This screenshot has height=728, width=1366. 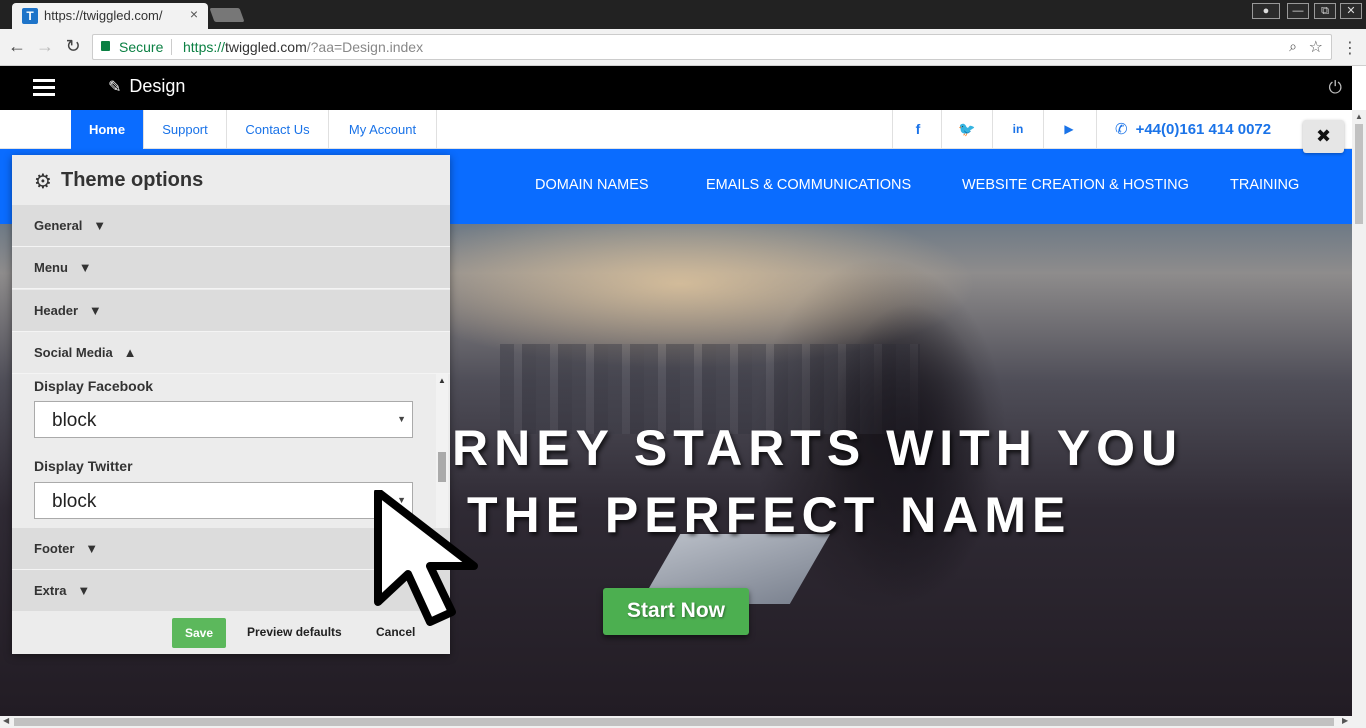 What do you see at coordinates (1068, 129) in the screenshot?
I see `youtube-icon: ▶` at bounding box center [1068, 129].